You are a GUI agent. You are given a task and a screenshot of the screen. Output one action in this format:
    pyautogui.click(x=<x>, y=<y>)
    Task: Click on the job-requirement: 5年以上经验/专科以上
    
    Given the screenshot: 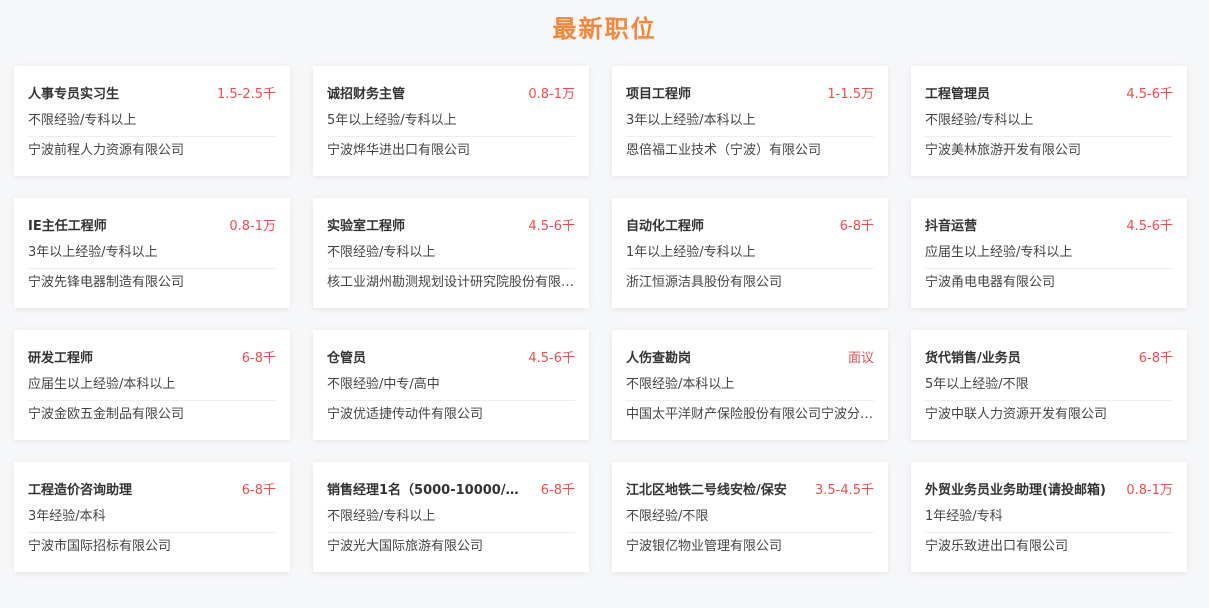 What is the action you would take?
    pyautogui.click(x=392, y=120)
    